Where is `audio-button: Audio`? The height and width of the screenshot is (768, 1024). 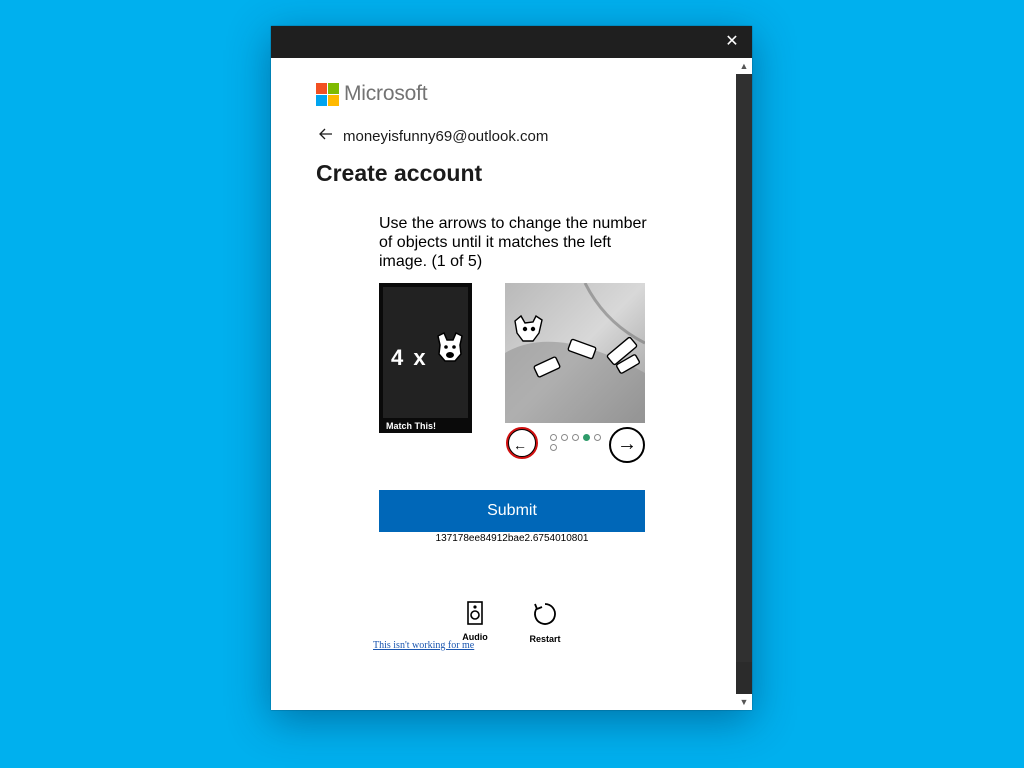
audio-button: Audio is located at coordinates (475, 621).